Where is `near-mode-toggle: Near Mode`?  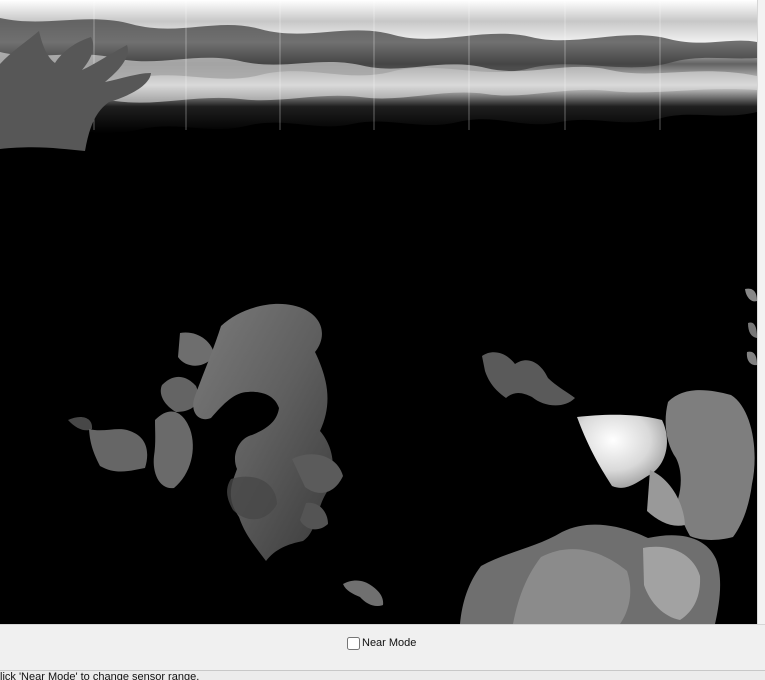 near-mode-toggle: Near Mode is located at coordinates (381, 643).